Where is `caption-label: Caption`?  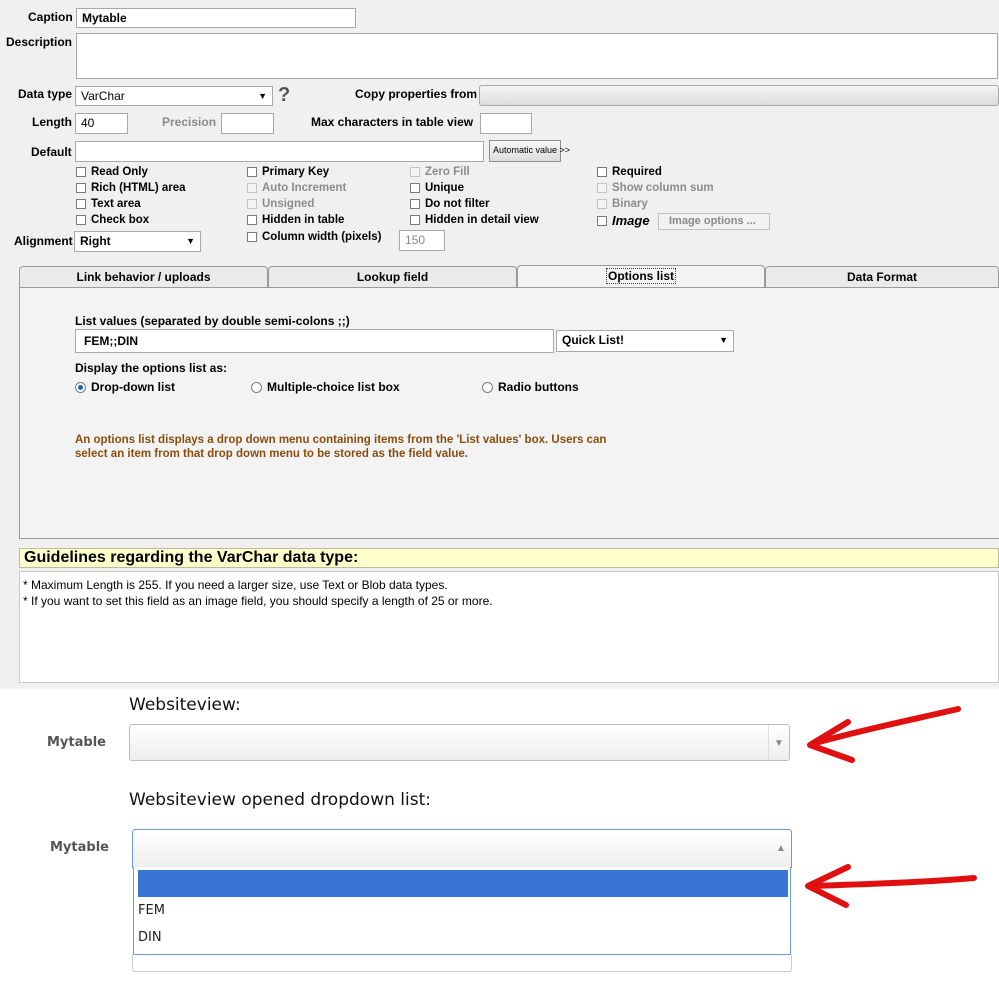
caption-label: Caption is located at coordinates (50, 17).